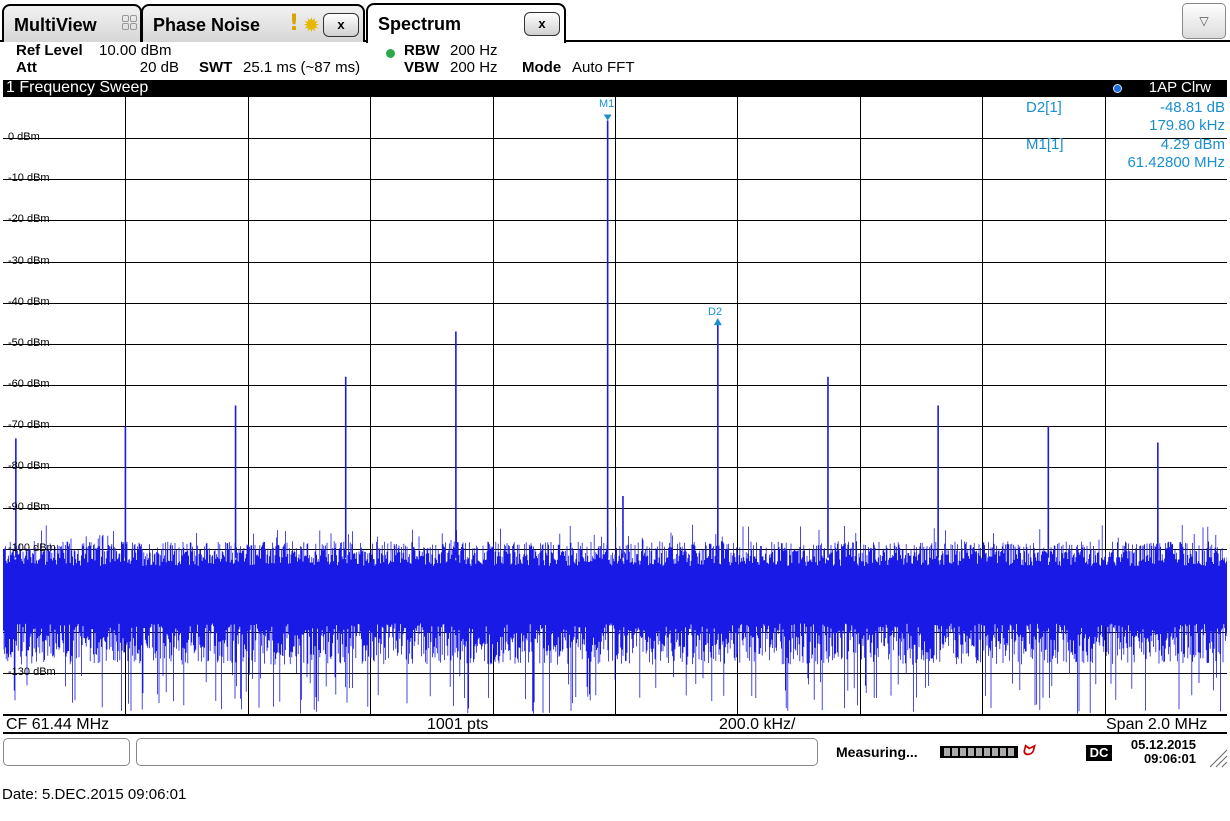 Image resolution: width=1230 pixels, height=821 pixels. Describe the element at coordinates (32, 671) in the screenshot. I see `y-axis-tick-label: -130 dBm` at that location.